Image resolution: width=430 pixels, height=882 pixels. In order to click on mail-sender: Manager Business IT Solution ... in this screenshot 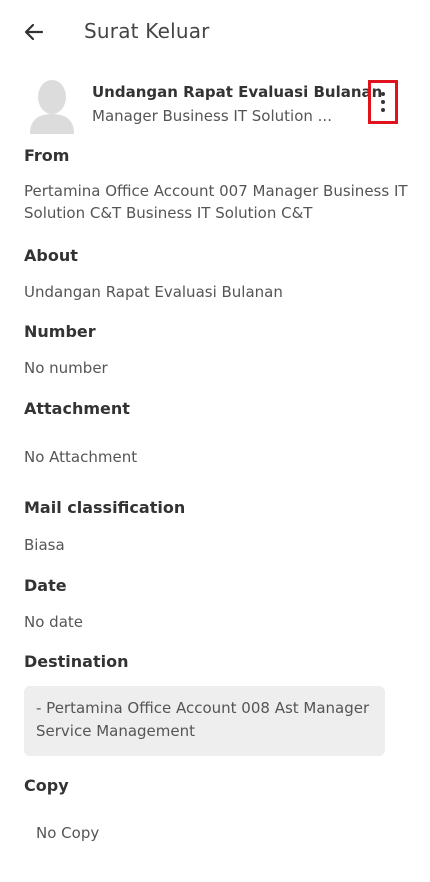, I will do `click(212, 116)`.